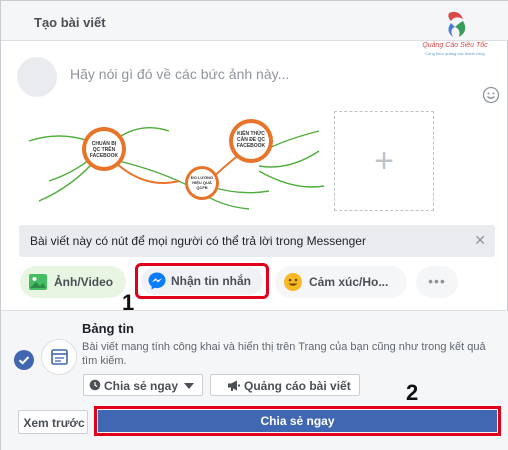  I want to click on photo-video-button: Ảnh/Video, so click(73, 282).